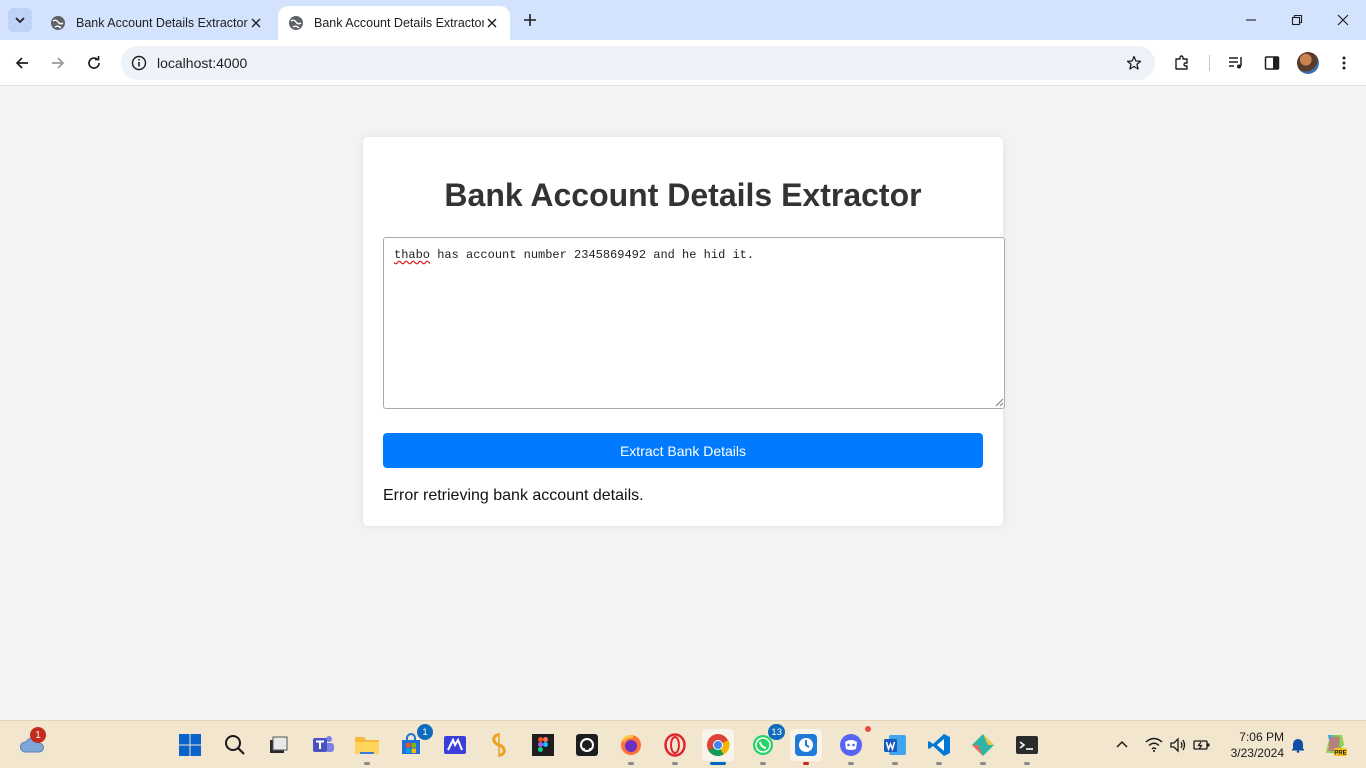 The image size is (1366, 768). I want to click on close-icon, so click(1343, 20).